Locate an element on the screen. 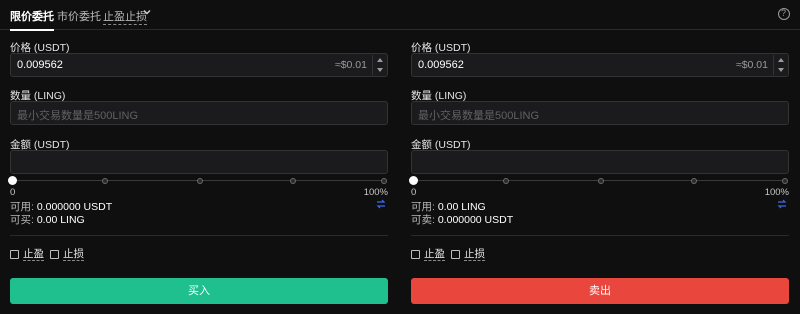  help-circle-icon is located at coordinates (784, 14).